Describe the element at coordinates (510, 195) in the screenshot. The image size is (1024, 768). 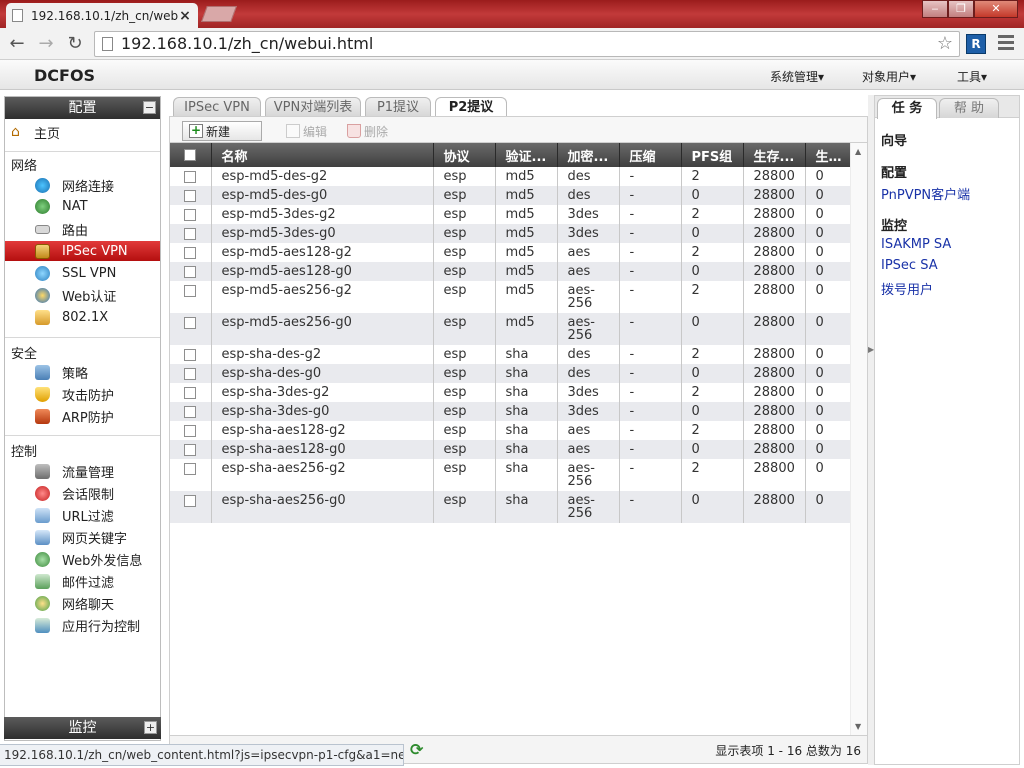
I see `table-row: esp-md5-des-g0 esp md5 des -0 28800 0` at that location.